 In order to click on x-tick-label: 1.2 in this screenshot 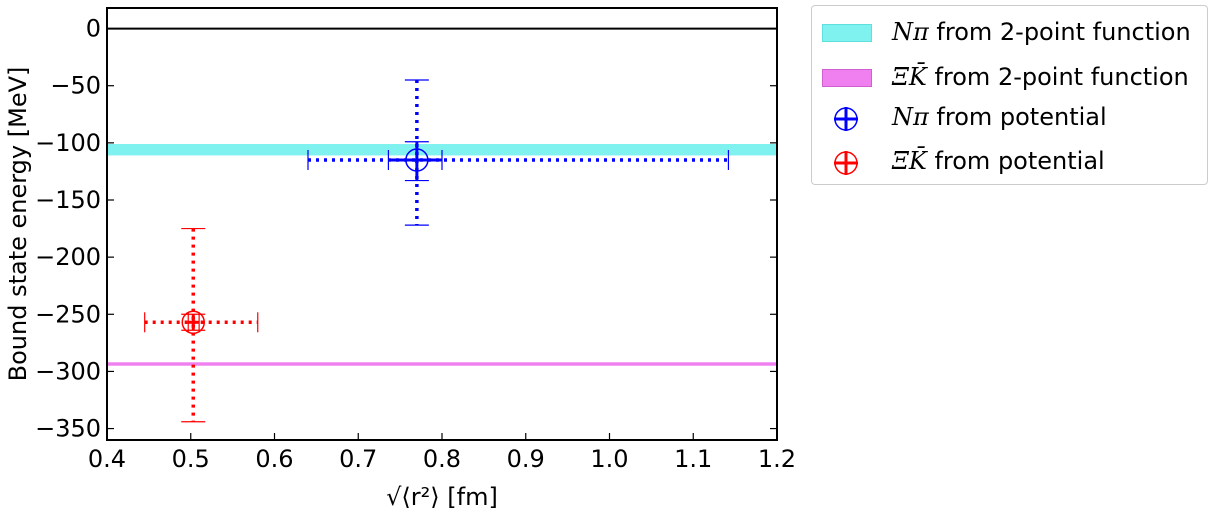, I will do `click(777, 459)`.